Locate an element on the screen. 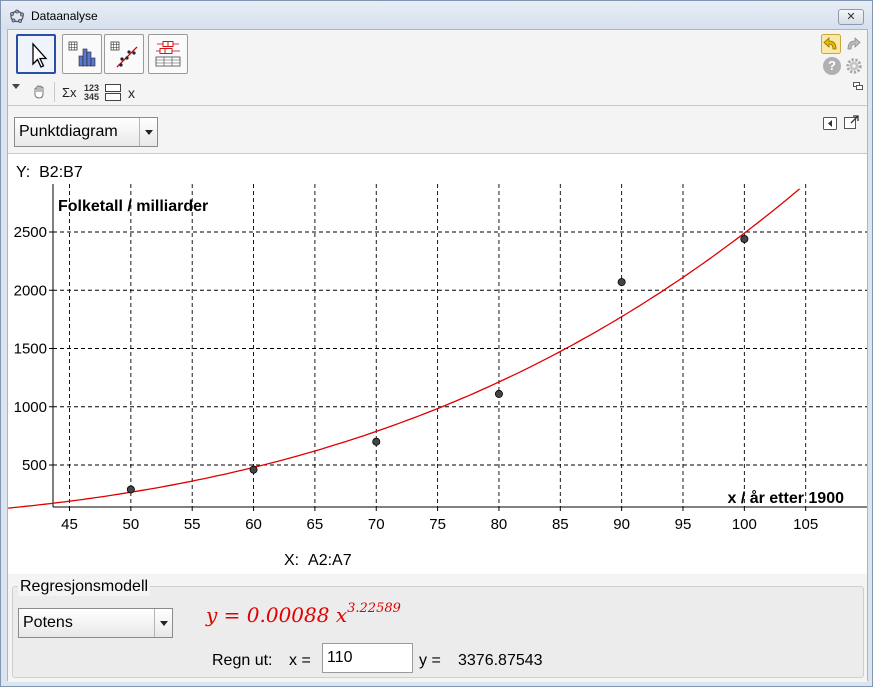 This screenshot has height=687, width=873. undo-icon is located at coordinates (831, 44).